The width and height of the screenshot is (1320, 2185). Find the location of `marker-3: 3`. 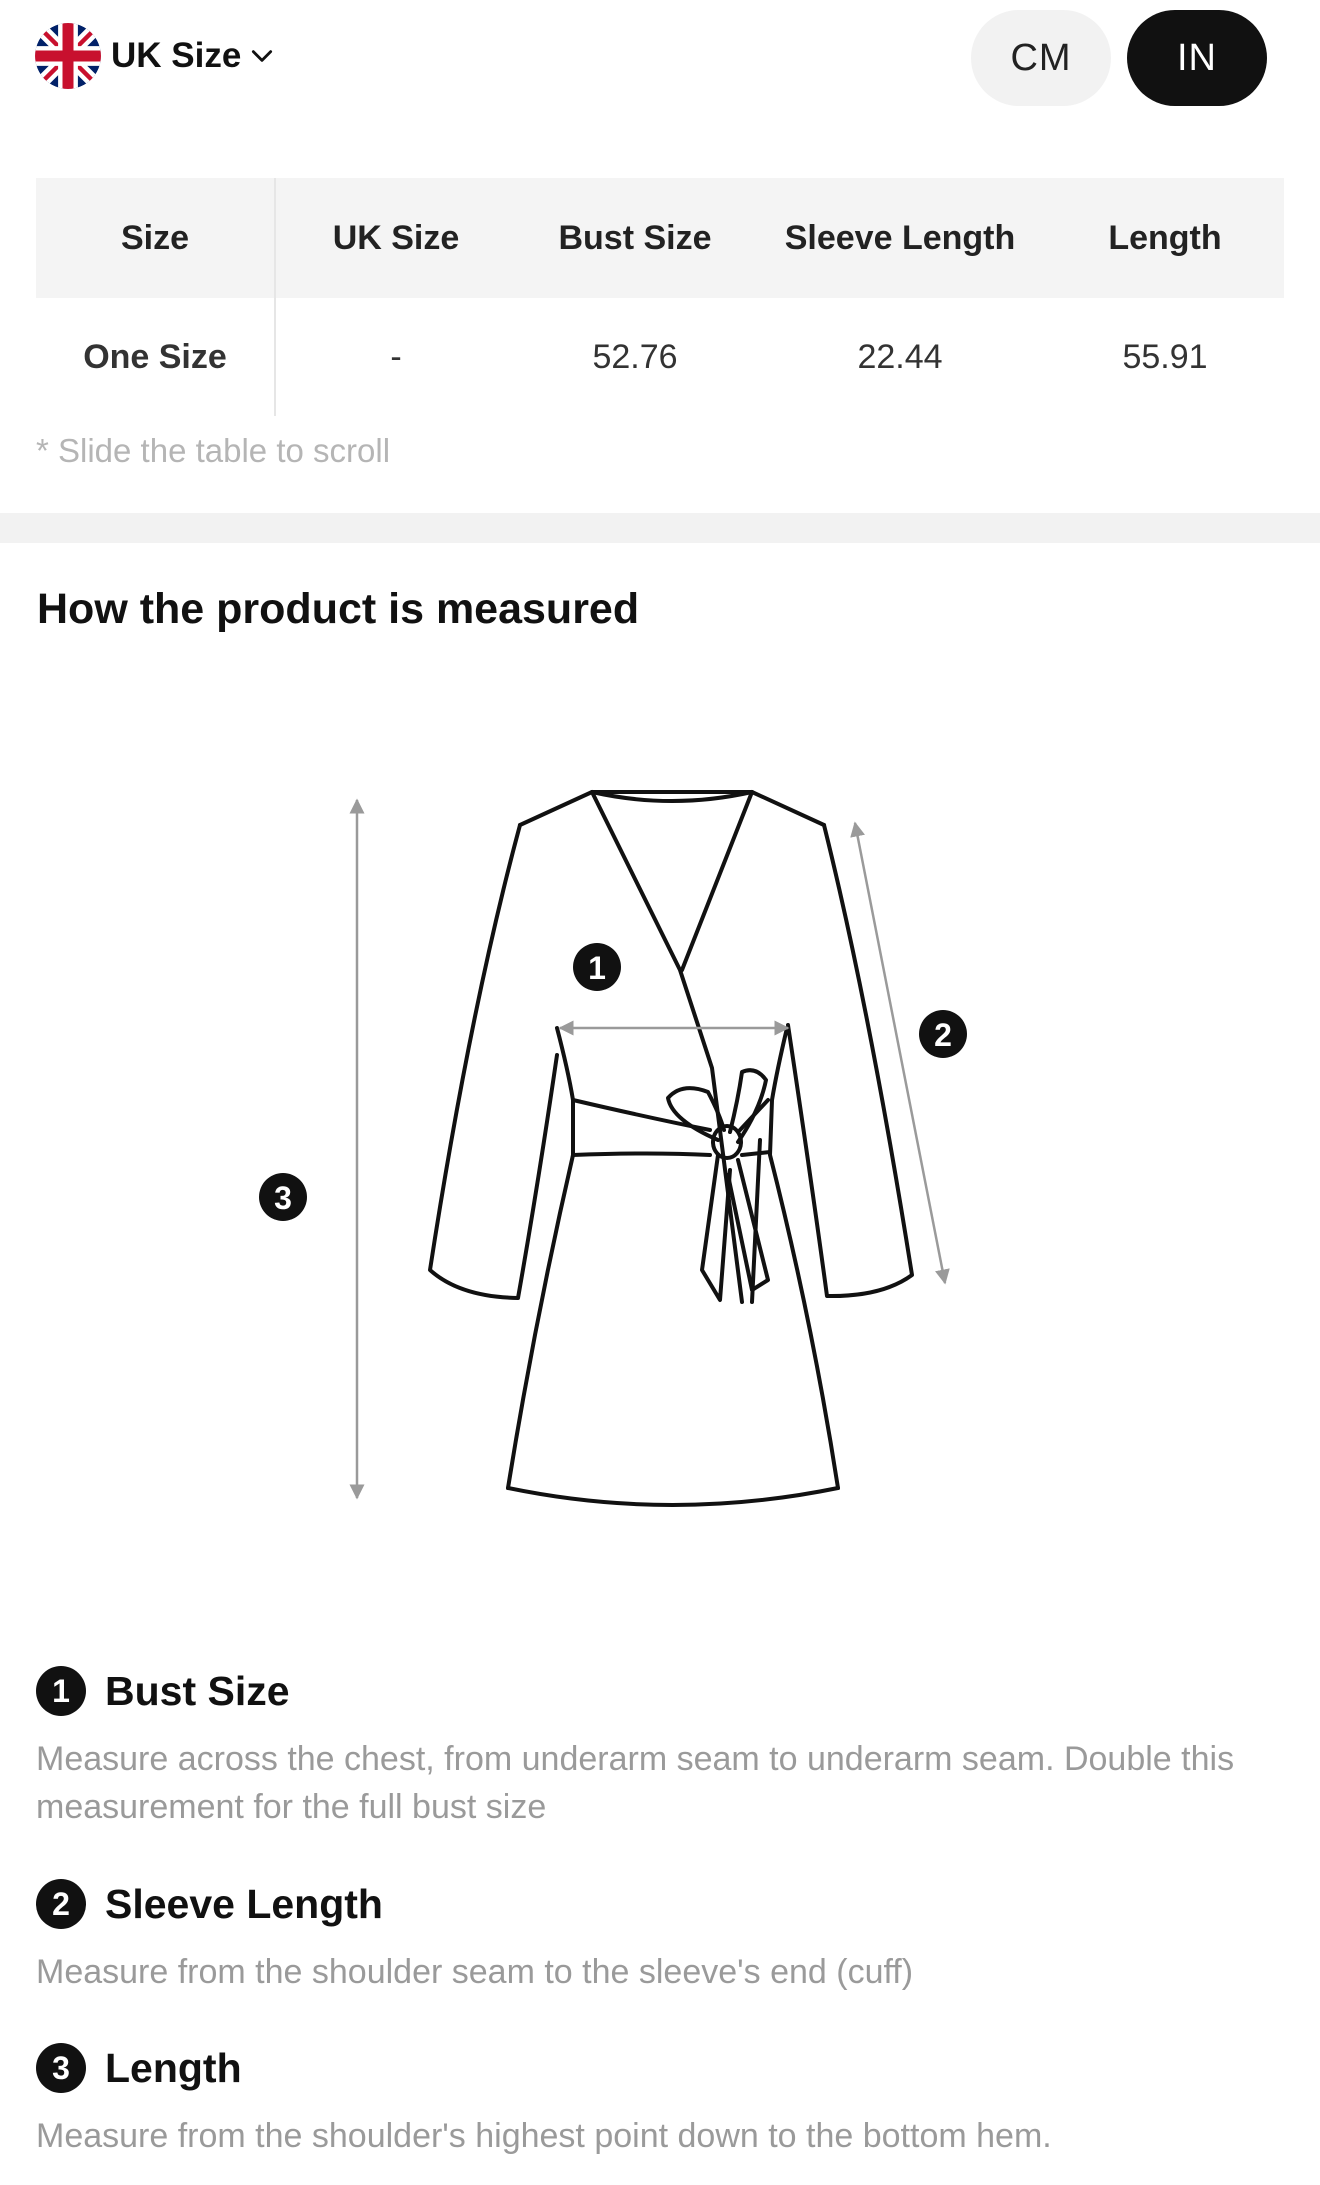

marker-3: 3 is located at coordinates (283, 1197).